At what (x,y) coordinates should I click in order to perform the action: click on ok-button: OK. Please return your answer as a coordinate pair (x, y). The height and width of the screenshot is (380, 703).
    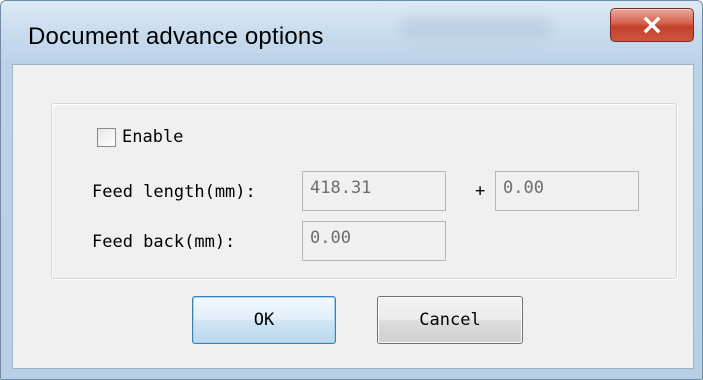
    Looking at the image, I should click on (264, 320).